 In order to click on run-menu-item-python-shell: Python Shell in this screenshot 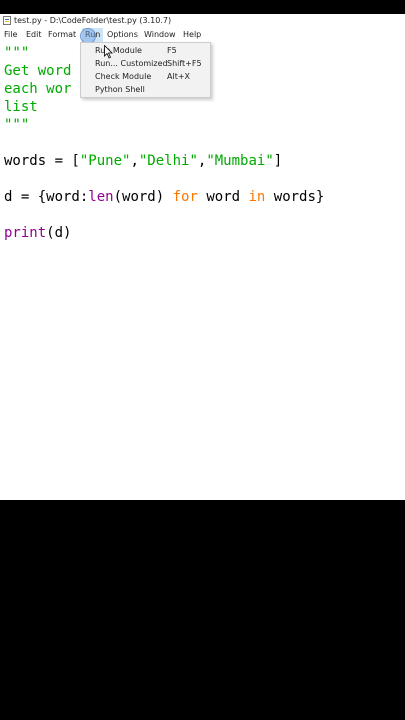, I will do `click(145, 89)`.